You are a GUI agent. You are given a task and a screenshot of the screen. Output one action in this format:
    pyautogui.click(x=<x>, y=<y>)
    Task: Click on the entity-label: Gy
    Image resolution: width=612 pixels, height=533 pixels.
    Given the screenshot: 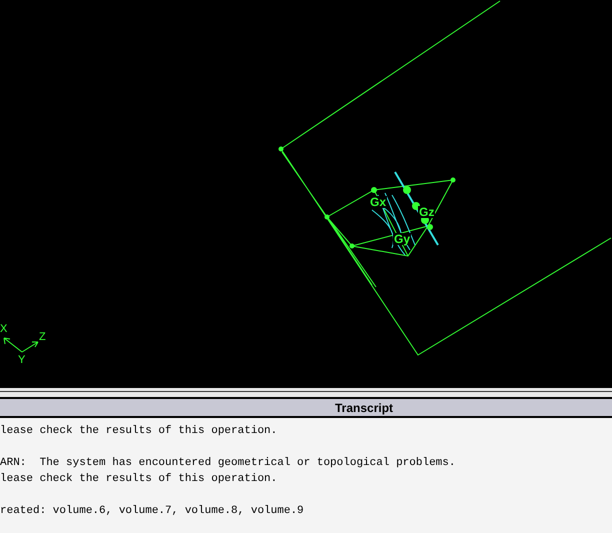 What is the action you would take?
    pyautogui.click(x=402, y=239)
    